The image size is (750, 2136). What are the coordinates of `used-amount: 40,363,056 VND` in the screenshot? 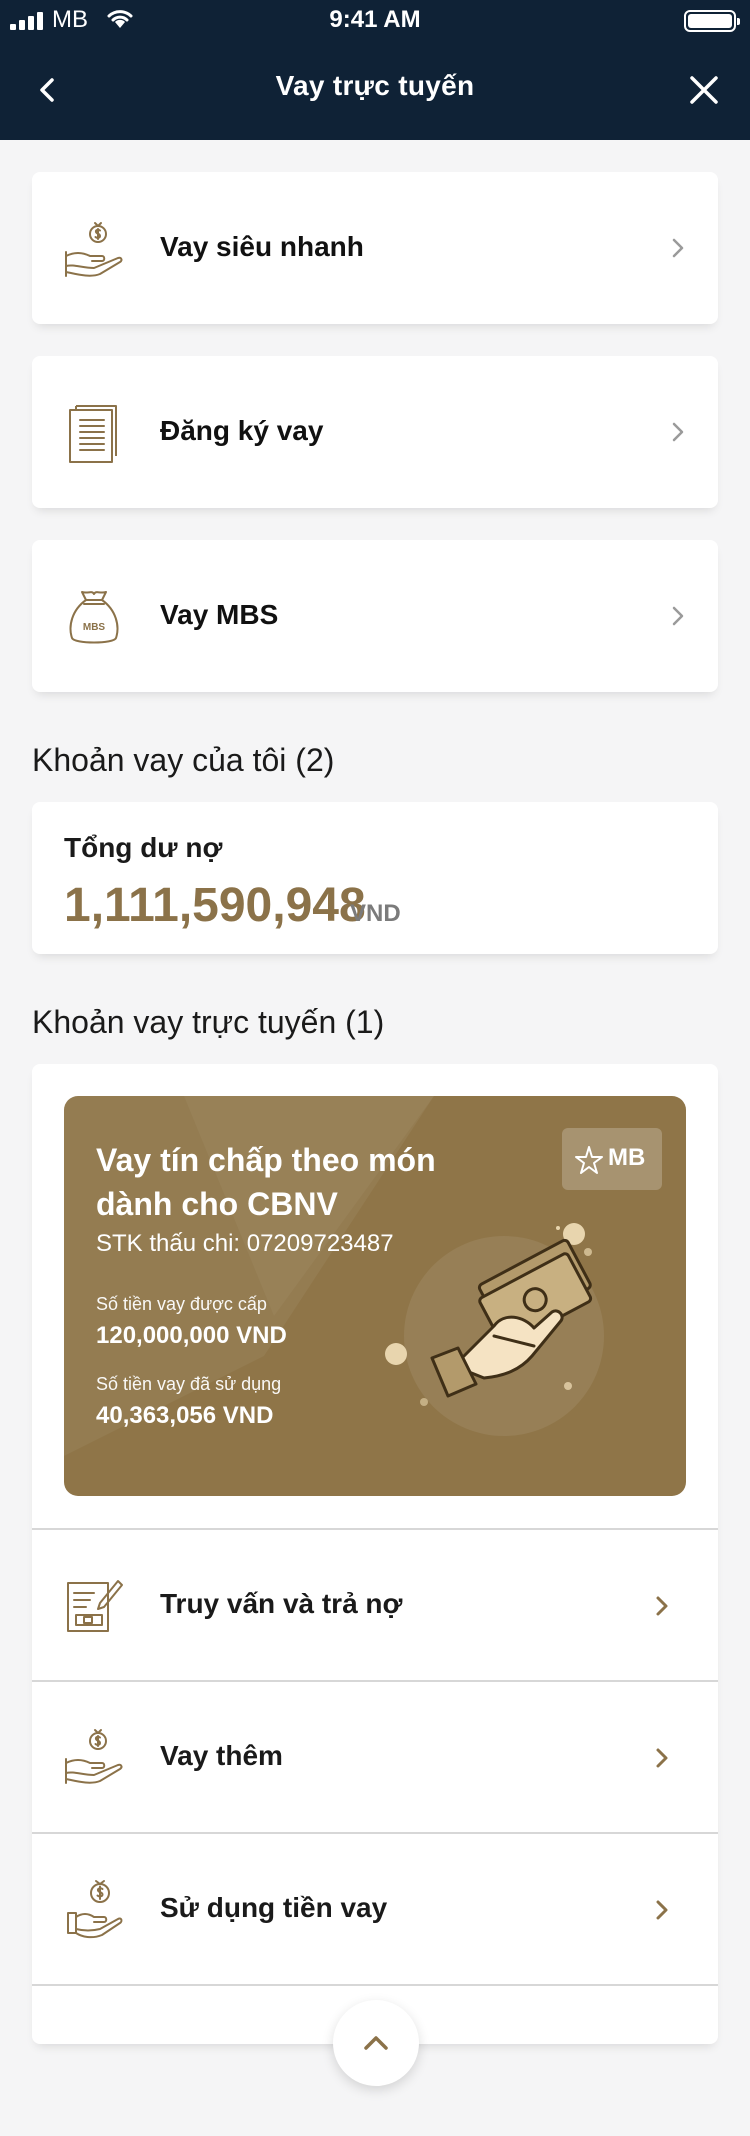 It's located at (185, 1415).